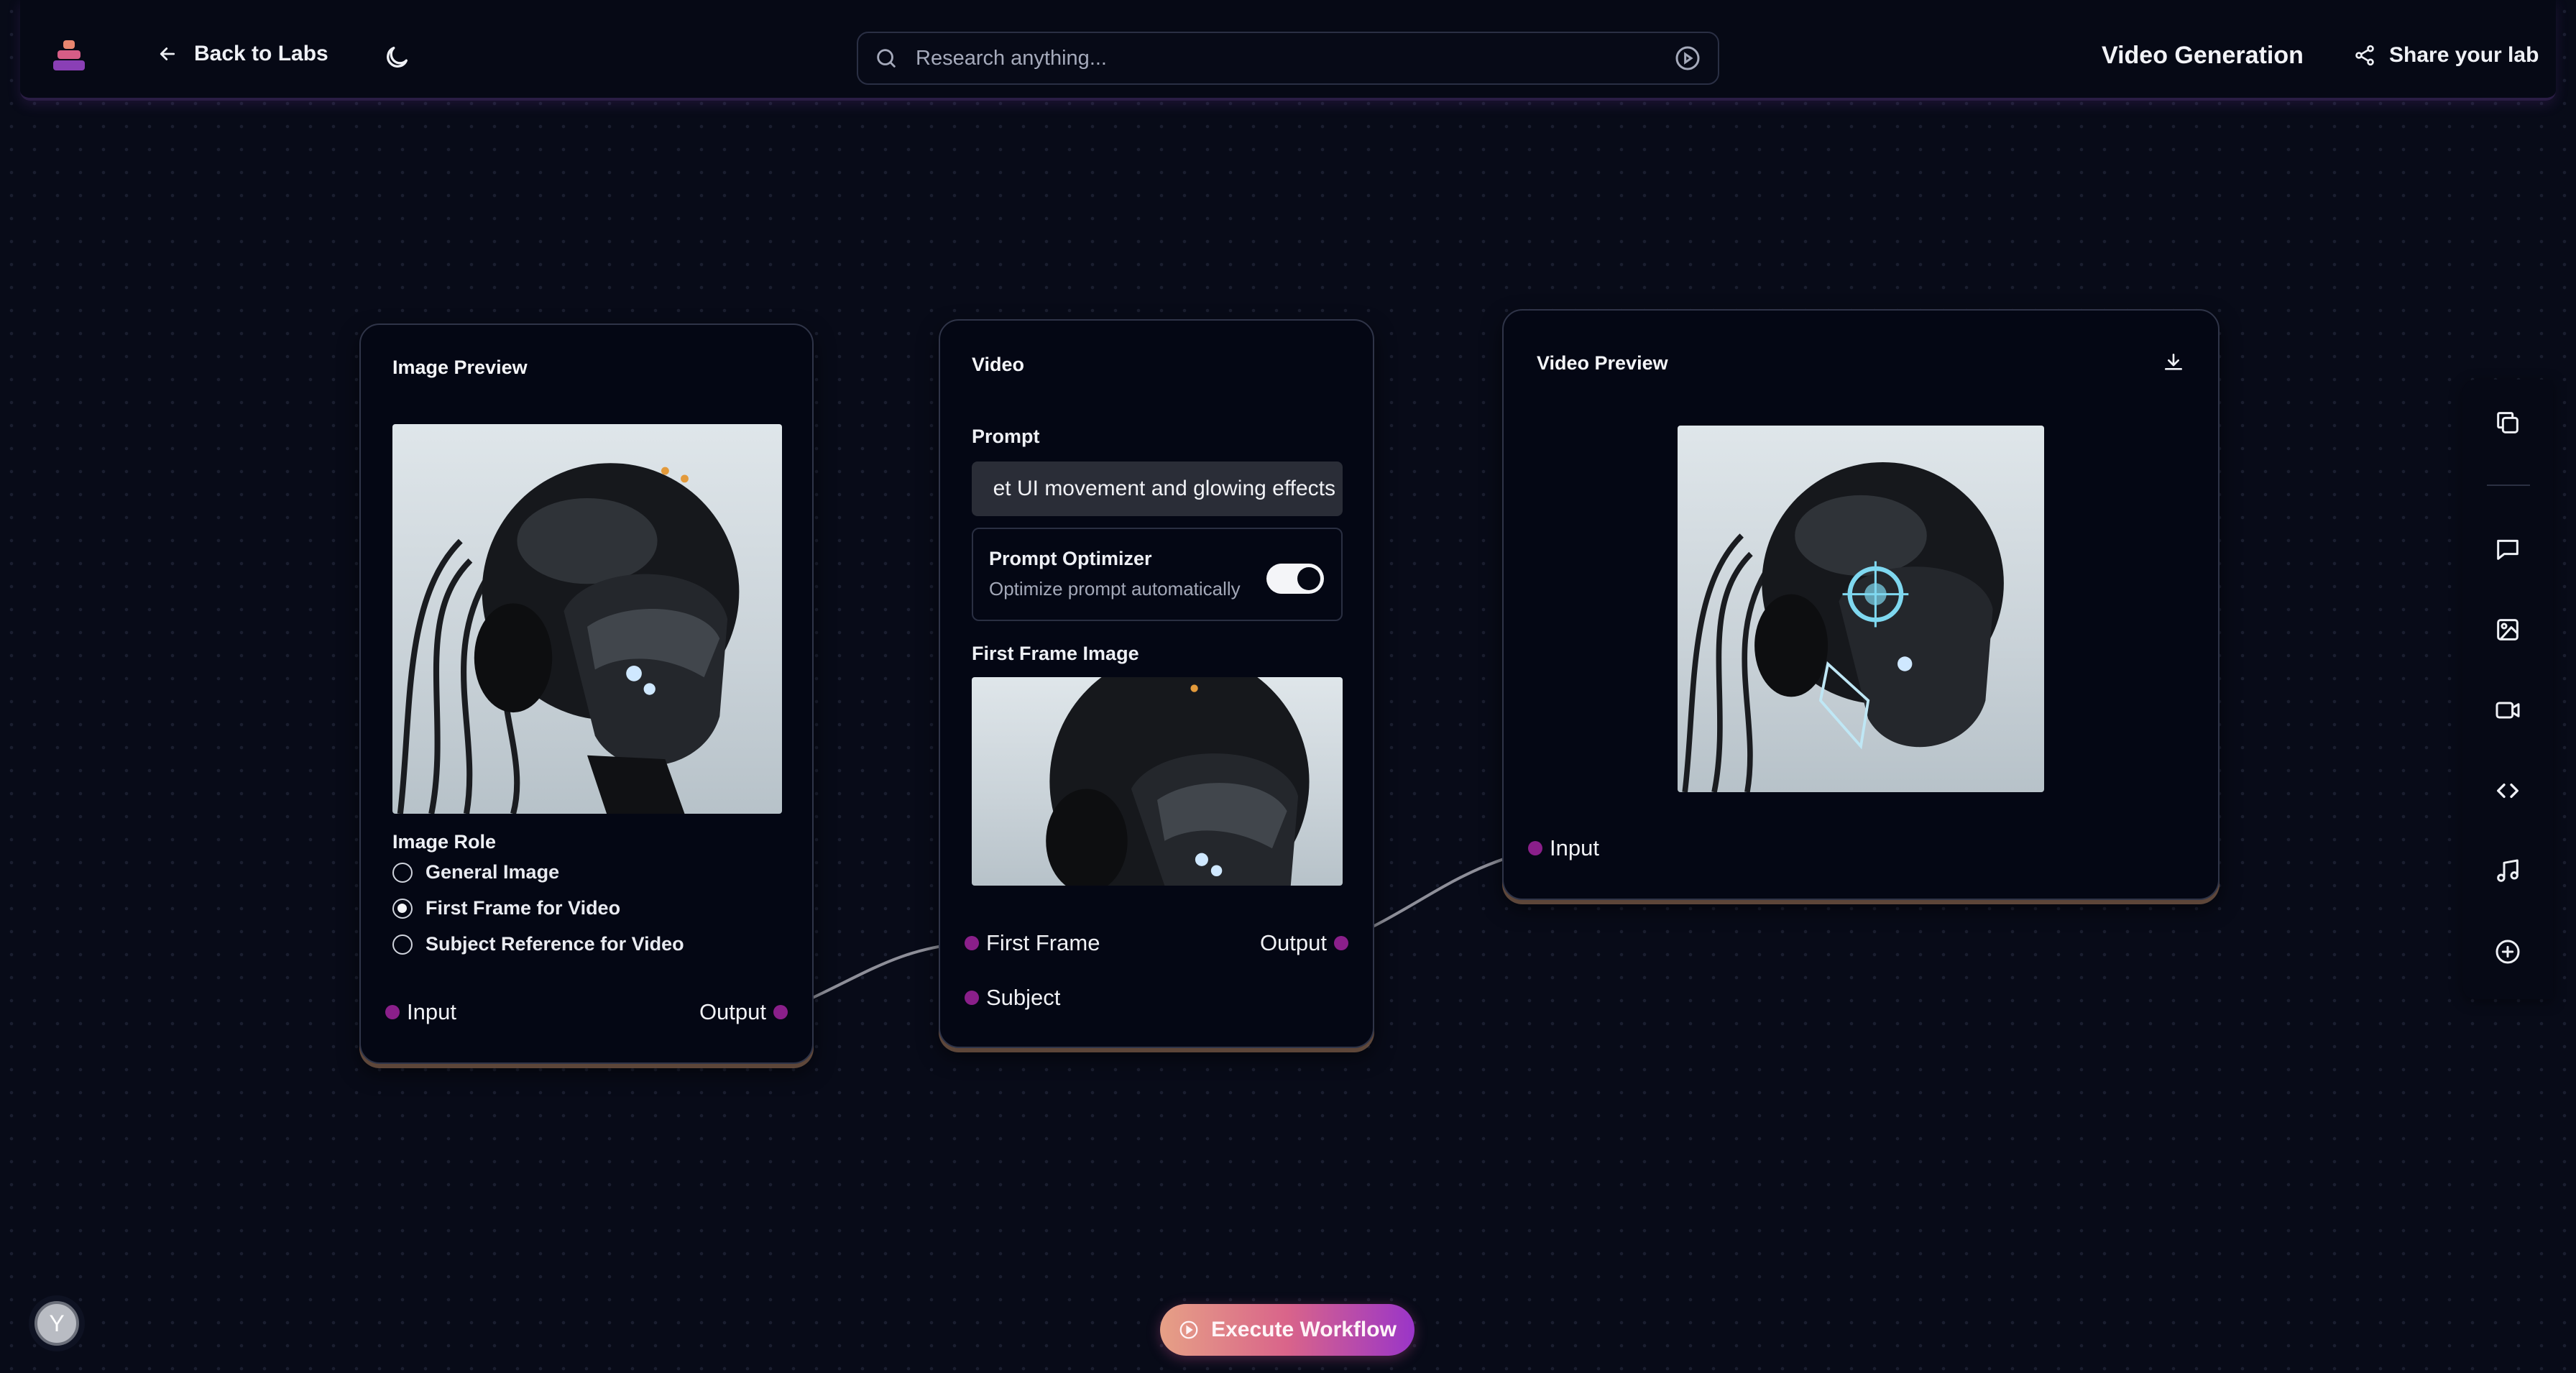  What do you see at coordinates (2507, 872) in the screenshot?
I see `music-icon` at bounding box center [2507, 872].